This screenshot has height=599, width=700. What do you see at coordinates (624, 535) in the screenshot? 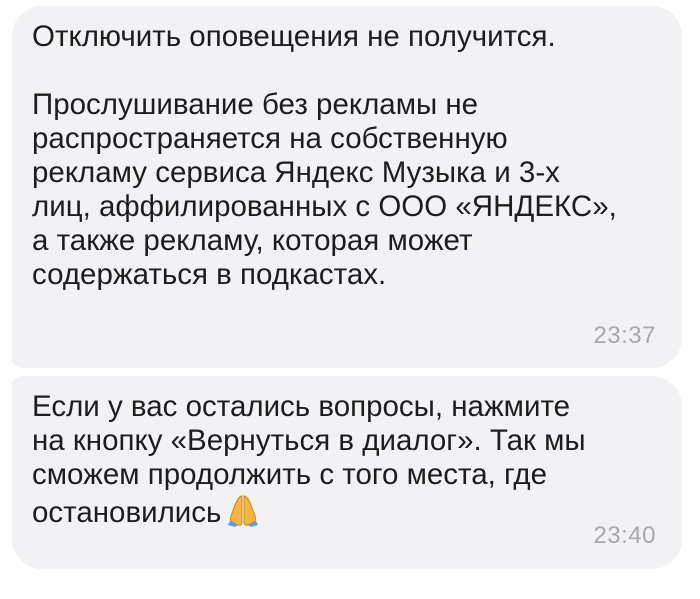
I see `message-timestamp: 23:40` at bounding box center [624, 535].